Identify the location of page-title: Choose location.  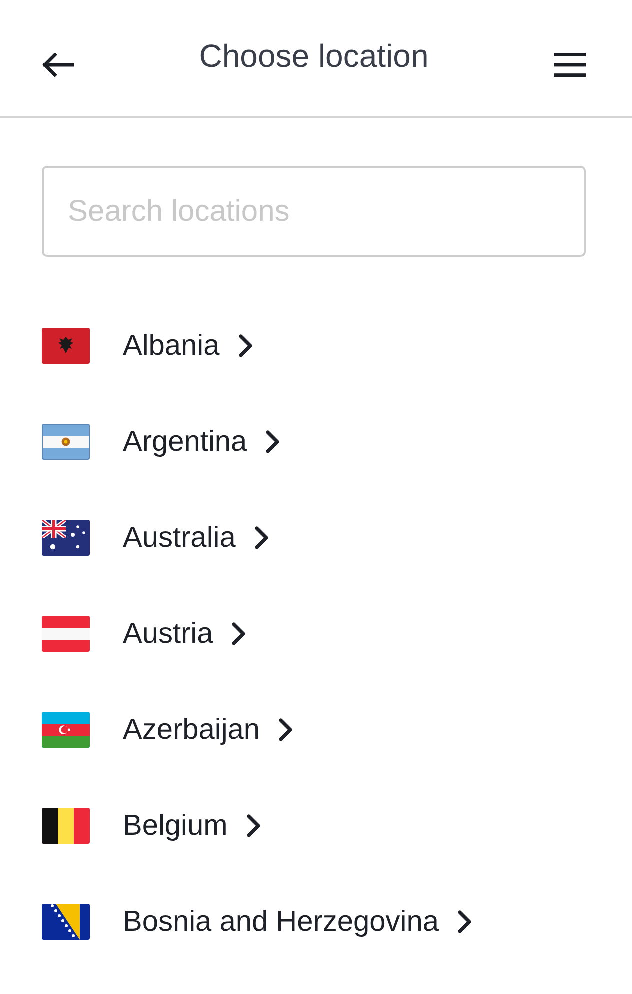
(314, 56).